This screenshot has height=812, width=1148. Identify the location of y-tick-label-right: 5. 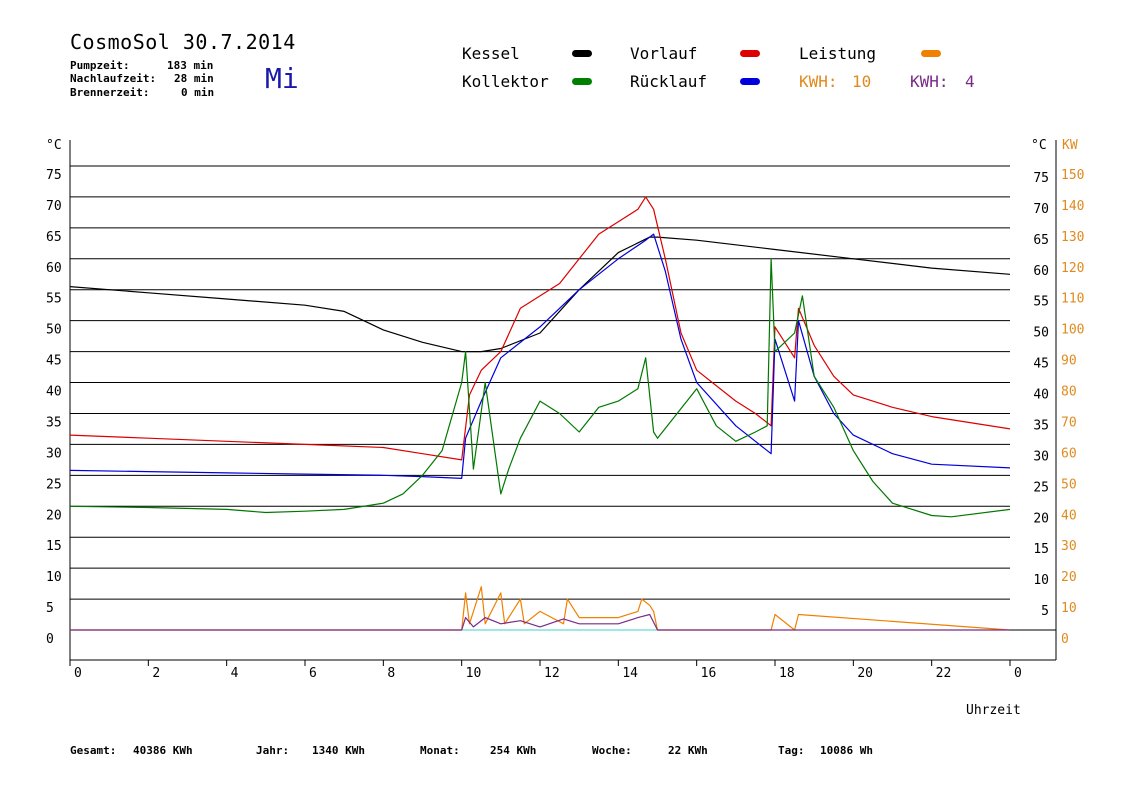
(1045, 611).